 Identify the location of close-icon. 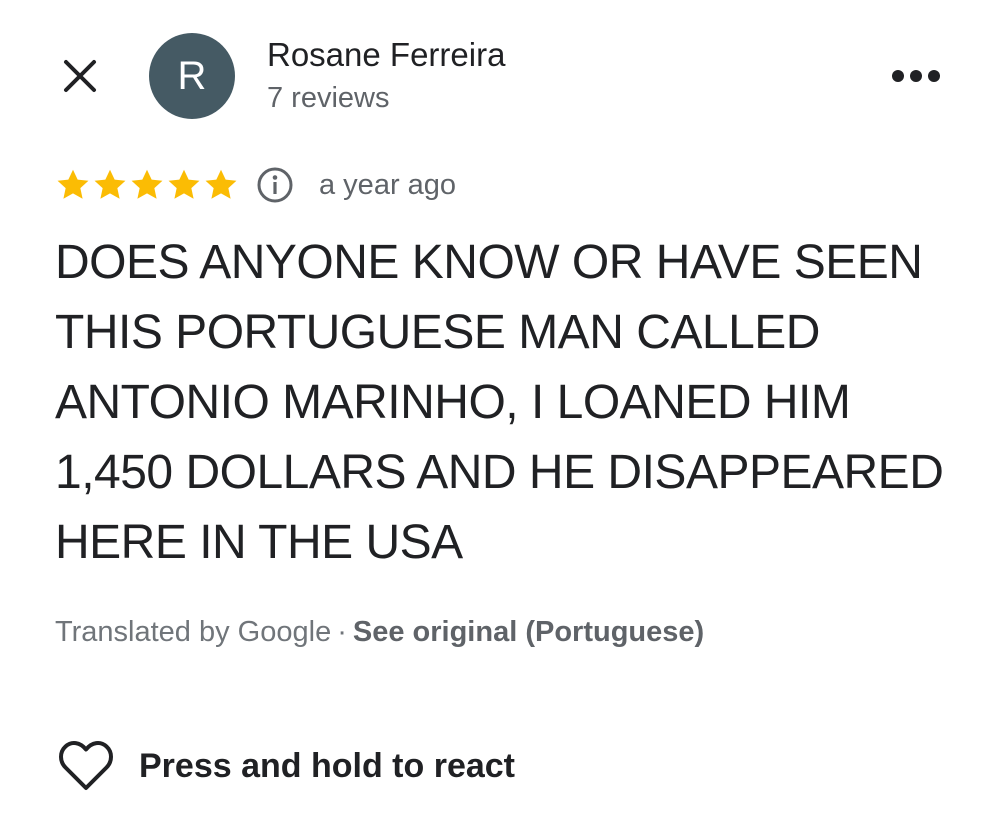
(80, 76).